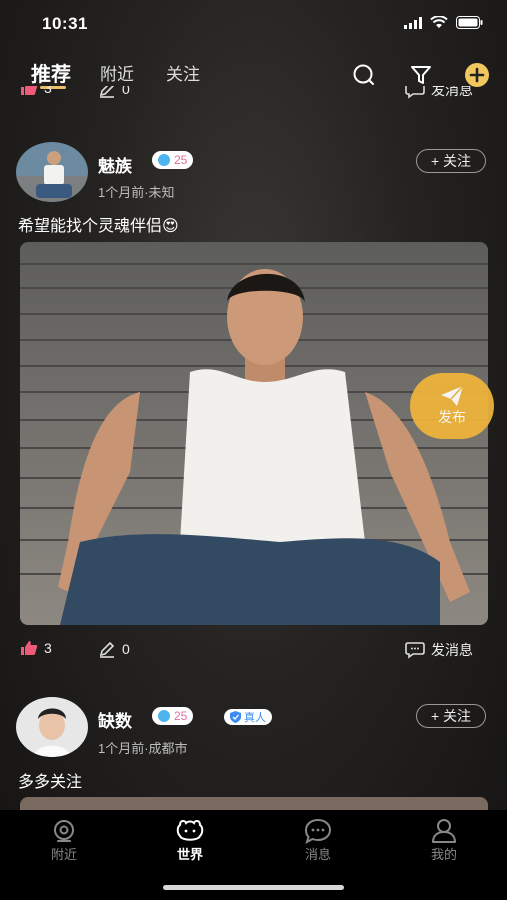 The width and height of the screenshot is (507, 900). I want to click on post-time-location: 1个月前·未知, so click(136, 192).